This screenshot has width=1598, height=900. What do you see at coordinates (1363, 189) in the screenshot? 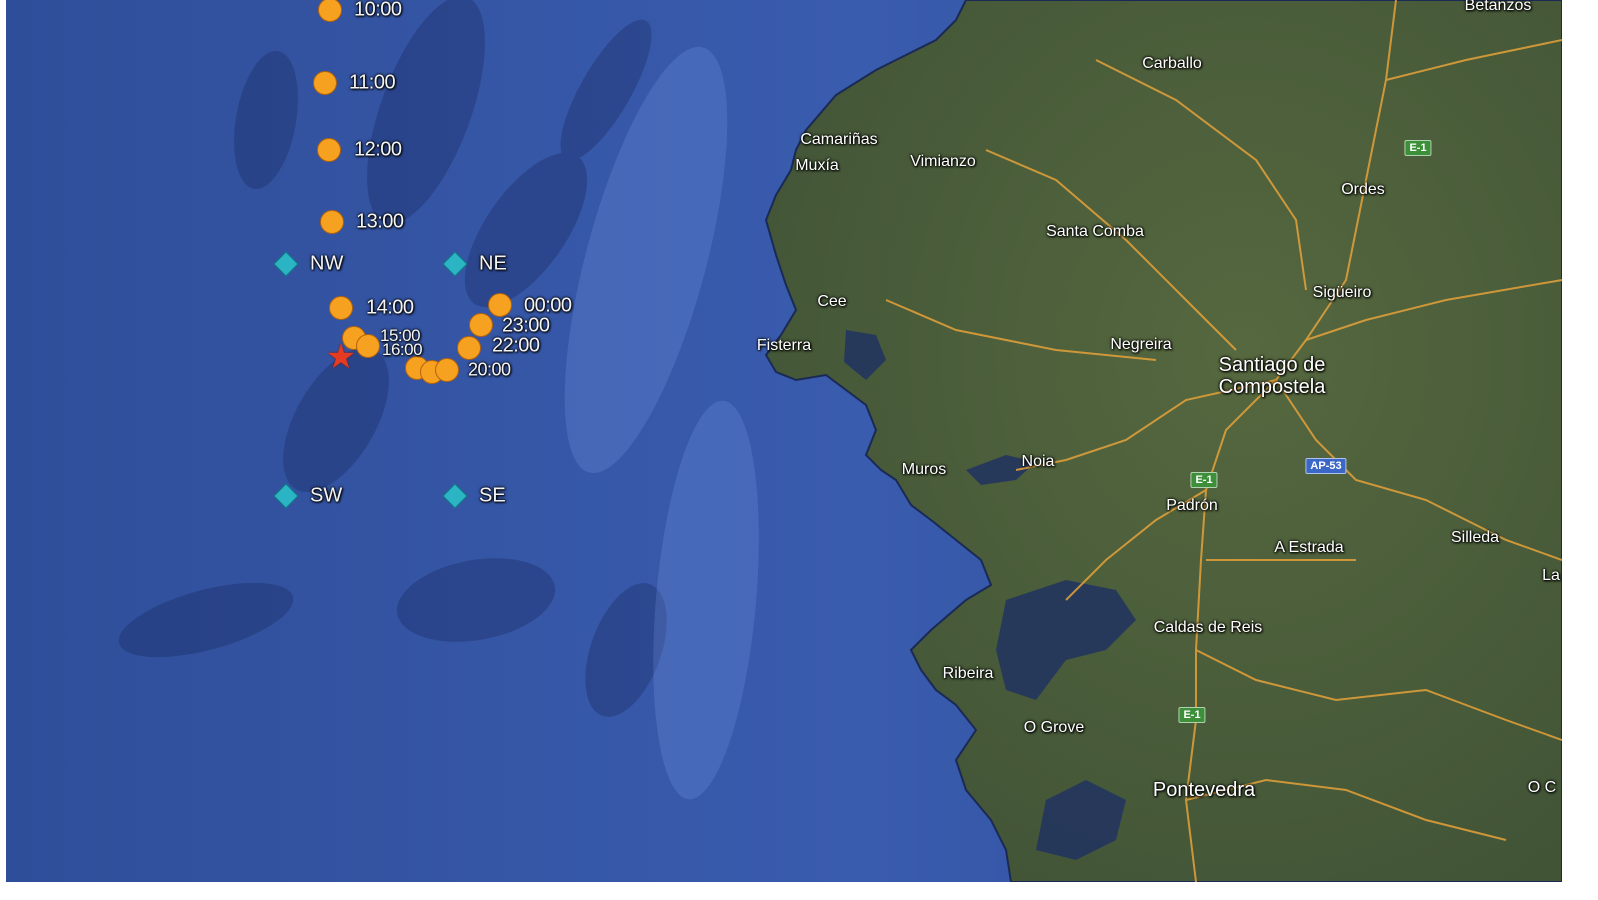
I see `town-label-ordes: Ordes` at bounding box center [1363, 189].